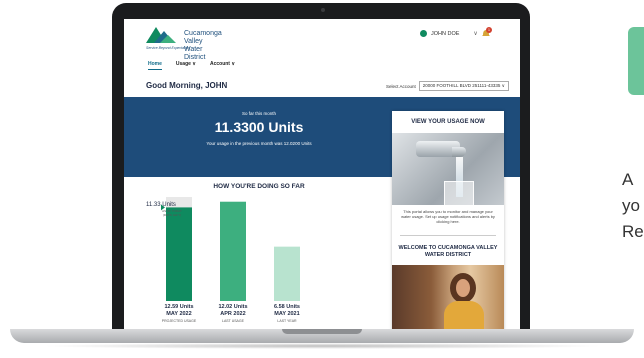 The width and height of the screenshot is (644, 358). I want to click on laptop-shadow, so click(322, 346).